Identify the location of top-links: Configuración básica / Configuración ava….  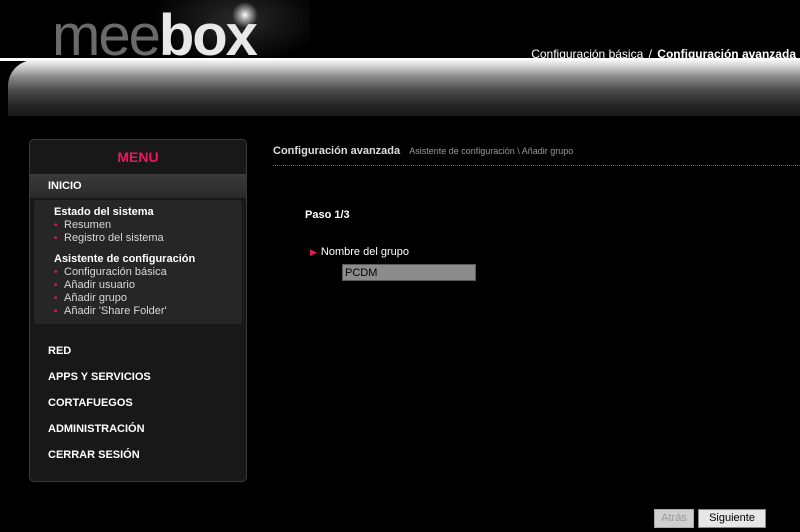
(663, 54).